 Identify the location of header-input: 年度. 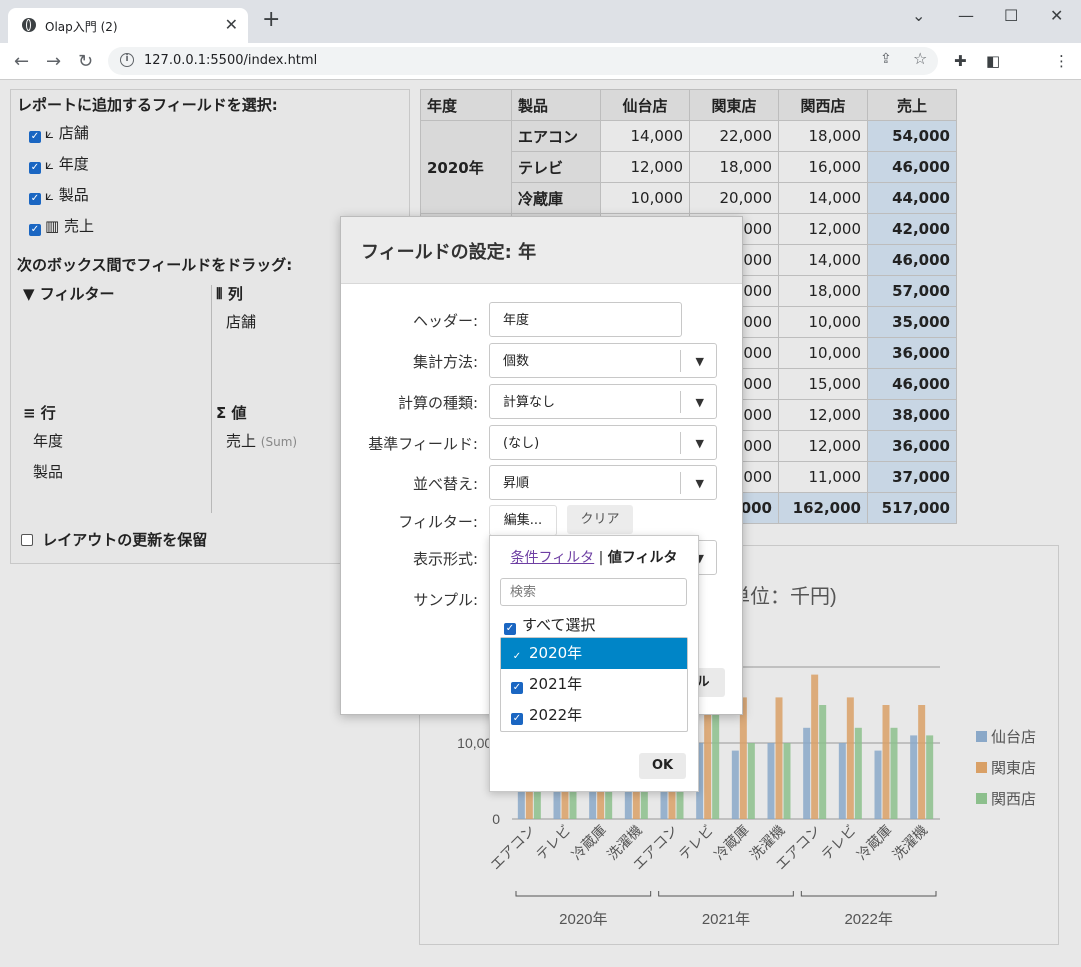
(585, 319).